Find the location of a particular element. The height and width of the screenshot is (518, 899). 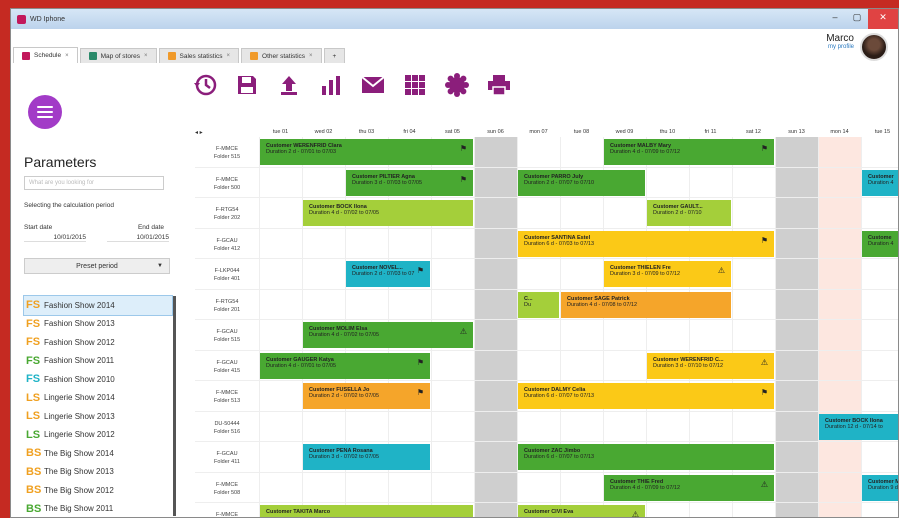

booking-bar: Custome Duration 4 is located at coordinates (880, 243).